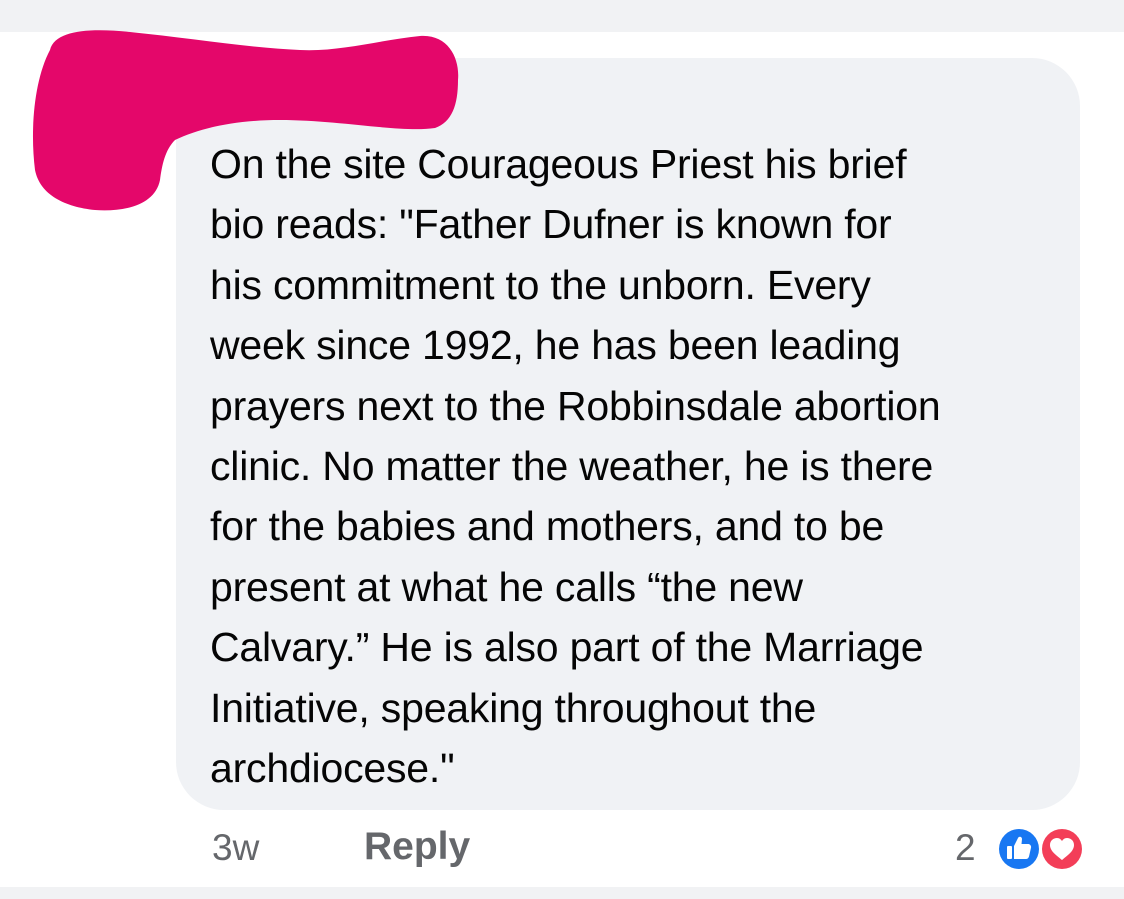  Describe the element at coordinates (555, 345) in the screenshot. I see `comment-line: week since 1992, he has been leading` at that location.